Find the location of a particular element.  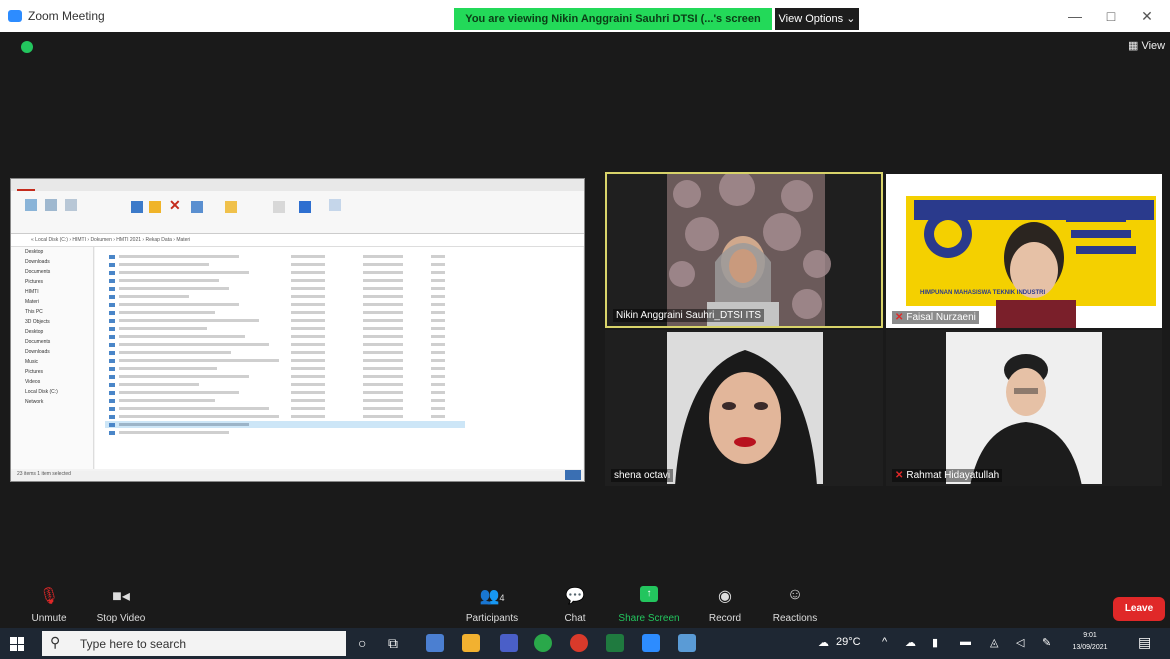

participants-button: 👥4 Participants is located at coordinates (492, 604).